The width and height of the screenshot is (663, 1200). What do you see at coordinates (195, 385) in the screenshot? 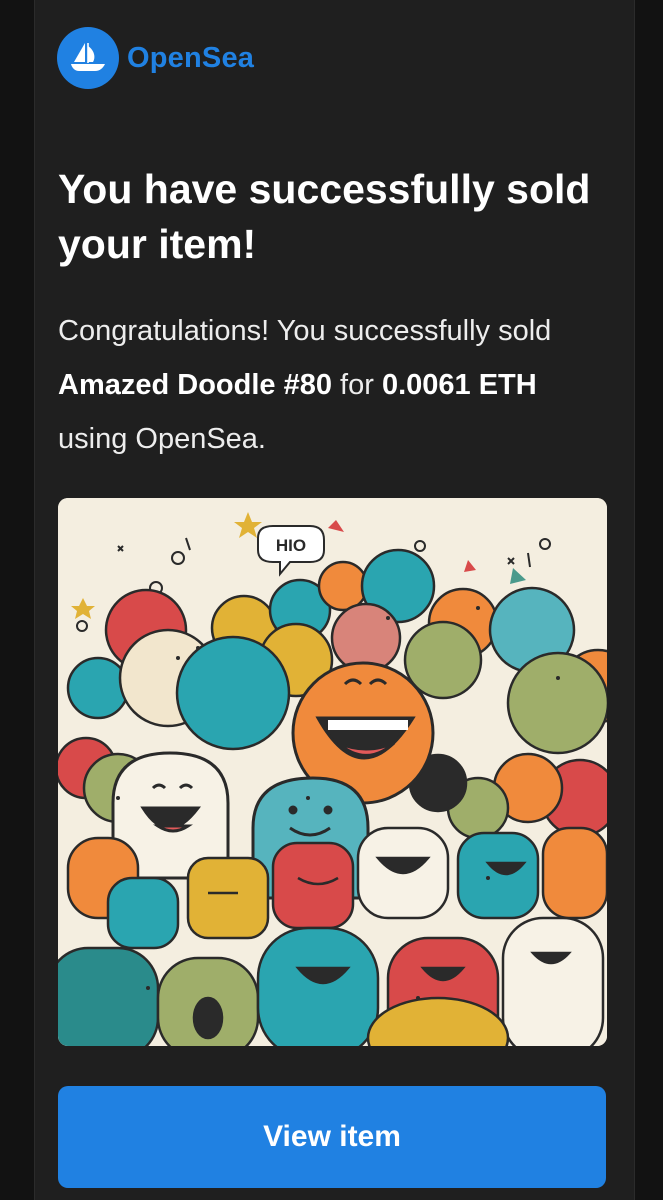
I see `item-name: Amazed Doodle #80` at bounding box center [195, 385].